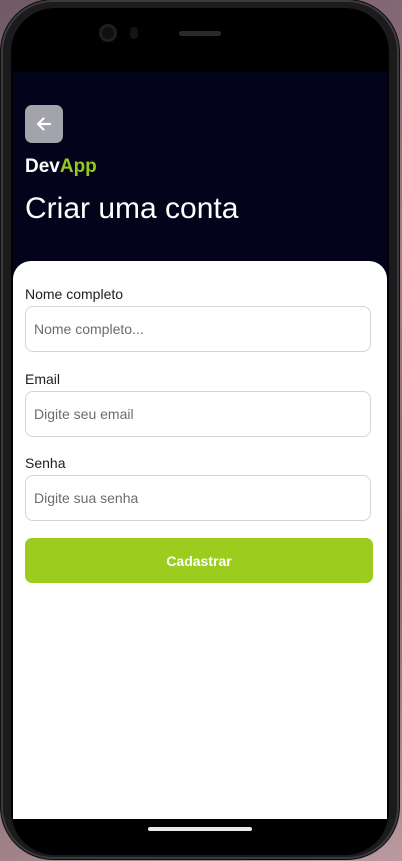  What do you see at coordinates (43, 379) in the screenshot?
I see `email-label: Email` at bounding box center [43, 379].